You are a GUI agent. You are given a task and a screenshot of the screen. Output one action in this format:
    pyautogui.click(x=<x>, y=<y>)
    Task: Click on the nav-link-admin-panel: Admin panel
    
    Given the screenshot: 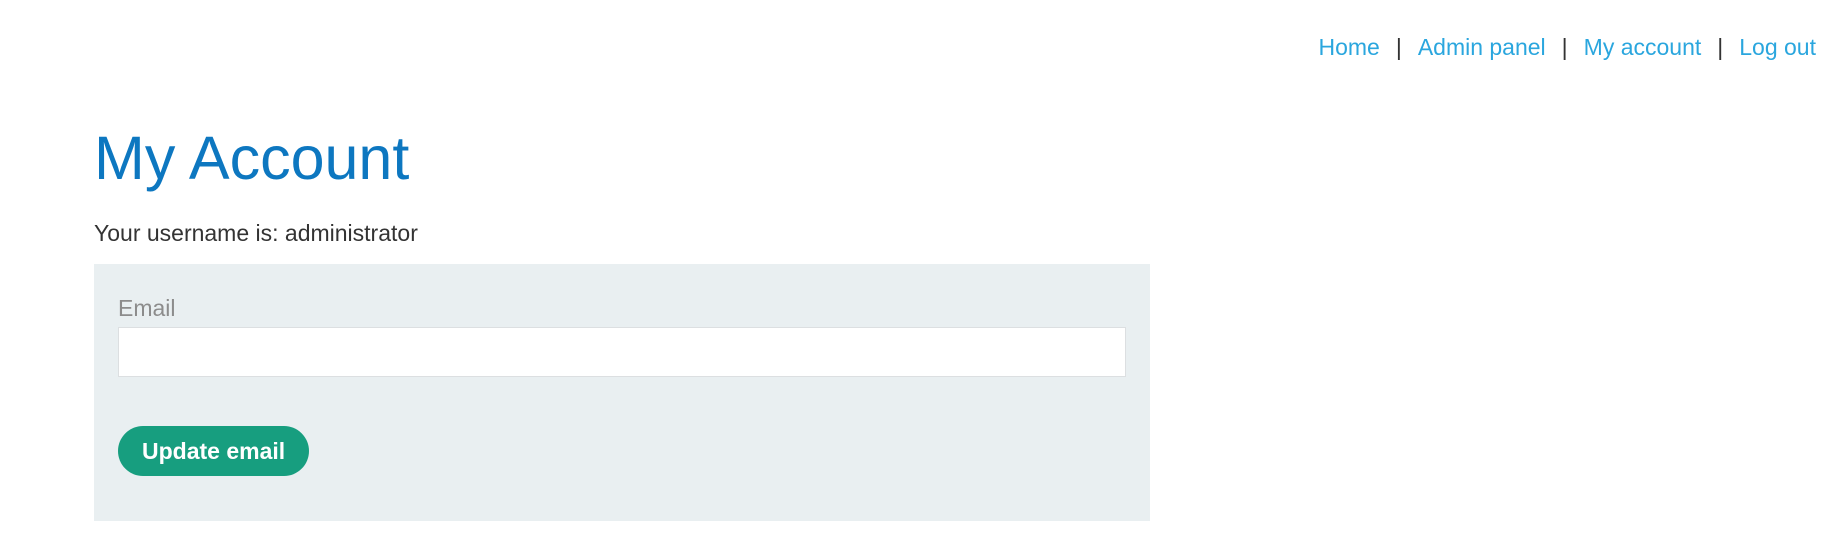 What is the action you would take?
    pyautogui.click(x=1482, y=47)
    